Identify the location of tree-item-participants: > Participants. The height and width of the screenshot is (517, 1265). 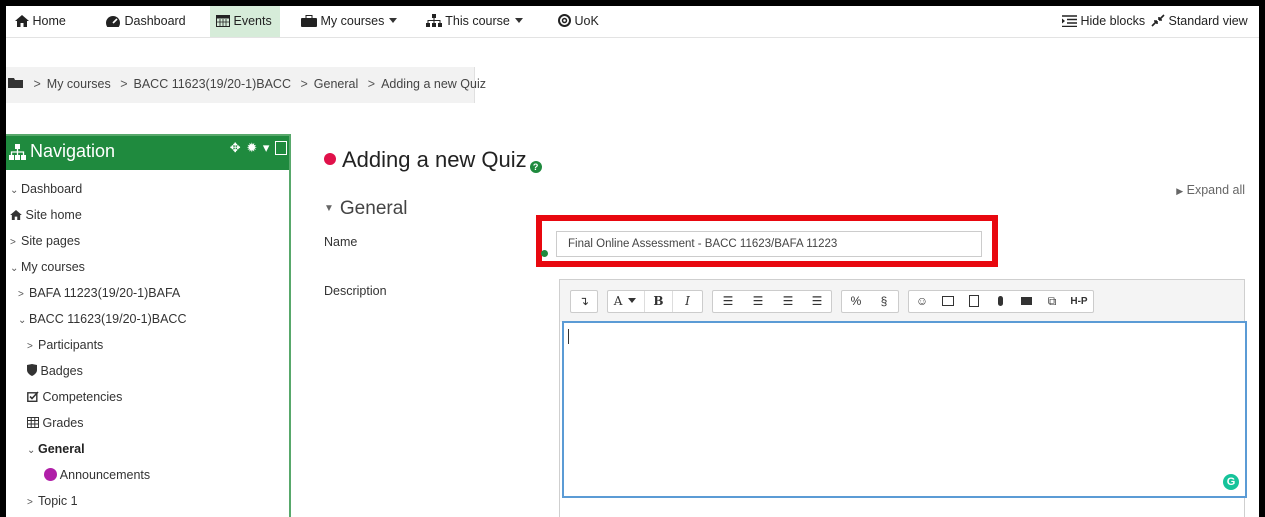
(147, 345).